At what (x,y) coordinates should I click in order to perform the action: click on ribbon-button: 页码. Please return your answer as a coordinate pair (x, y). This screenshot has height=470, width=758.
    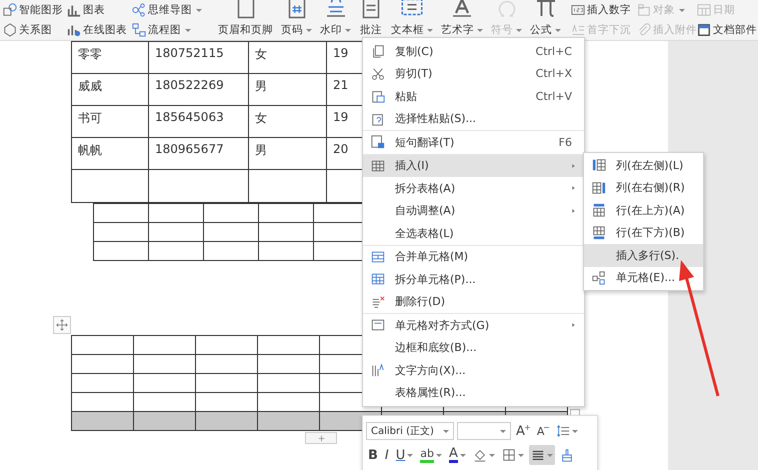
    Looking at the image, I should click on (296, 18).